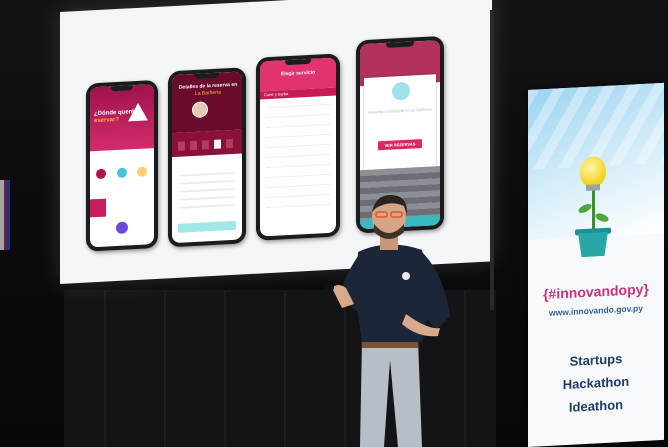 This screenshot has width=668, height=447. I want to click on avatar, so click(200, 110).